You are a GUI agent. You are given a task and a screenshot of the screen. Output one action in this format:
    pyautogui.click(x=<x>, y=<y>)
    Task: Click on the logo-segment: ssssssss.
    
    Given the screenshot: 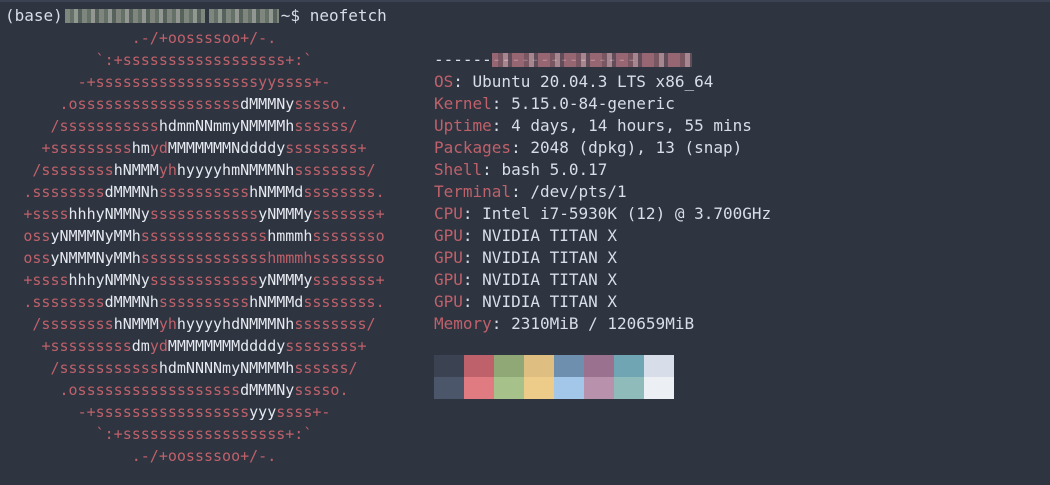 What is the action you would take?
    pyautogui.click(x=344, y=192)
    